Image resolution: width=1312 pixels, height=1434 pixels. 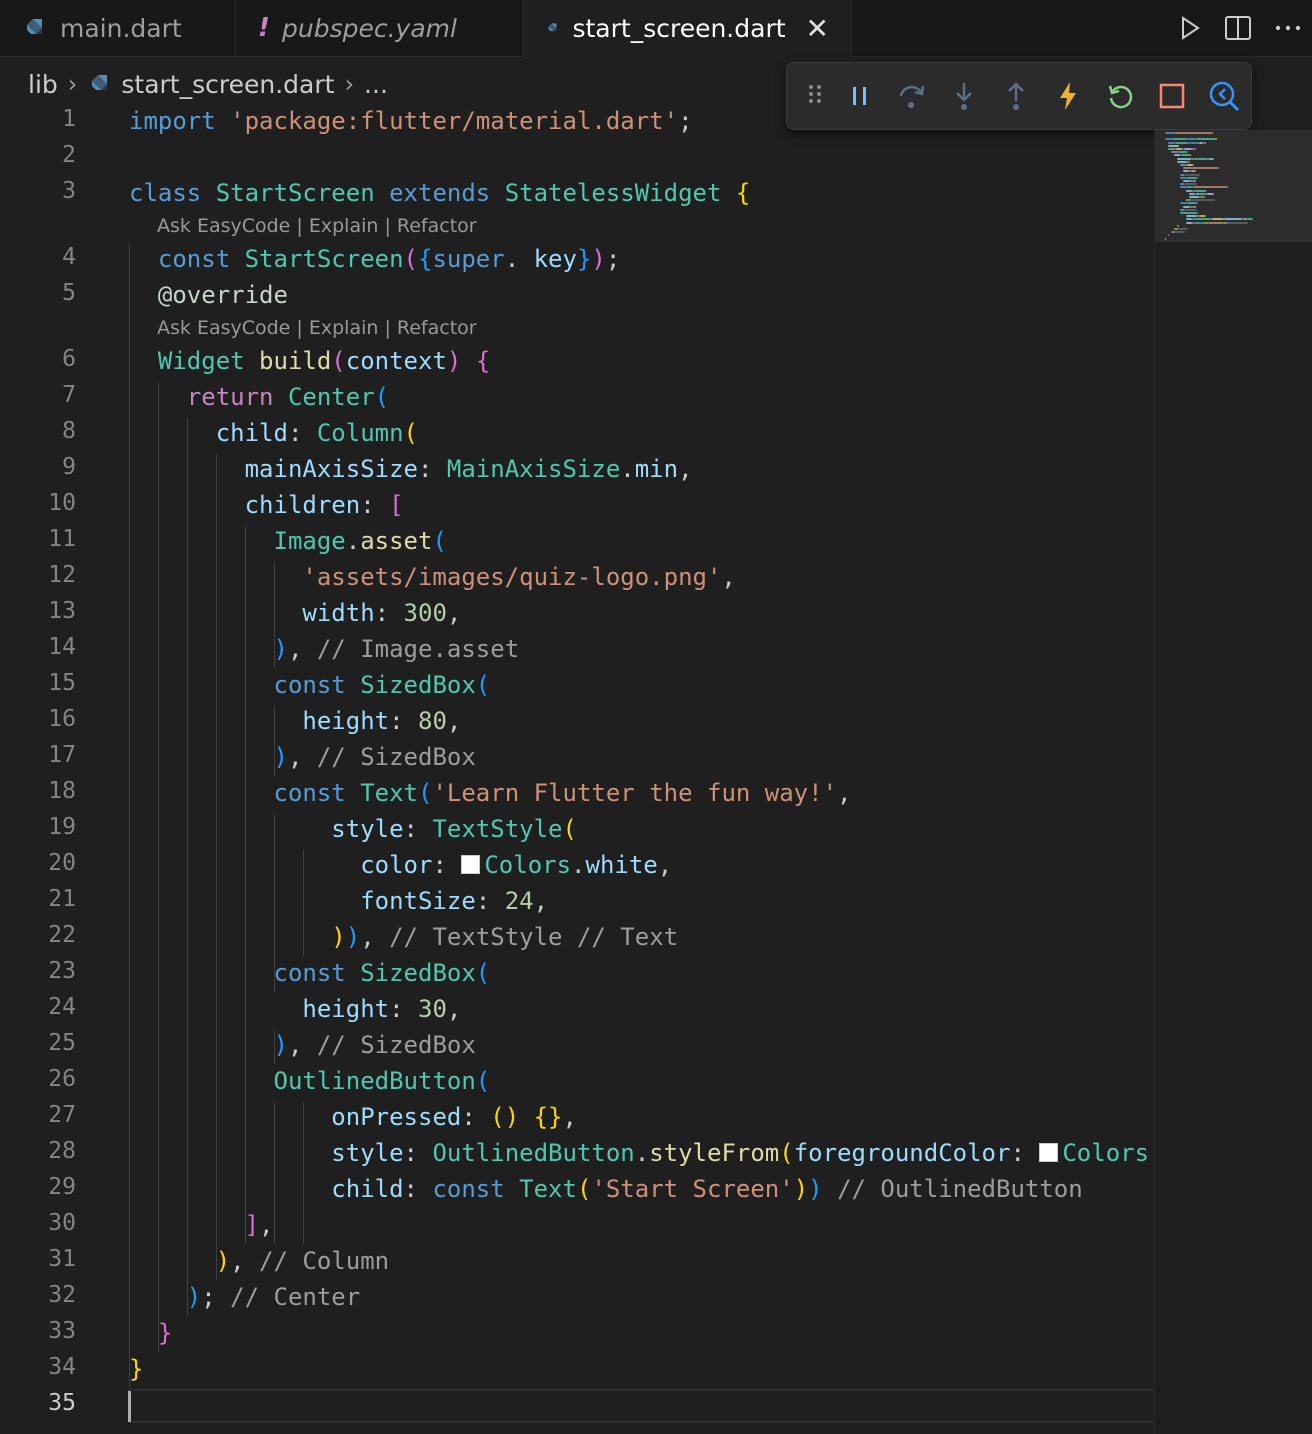 I want to click on code-token: // Image.asset, so click(x=418, y=649).